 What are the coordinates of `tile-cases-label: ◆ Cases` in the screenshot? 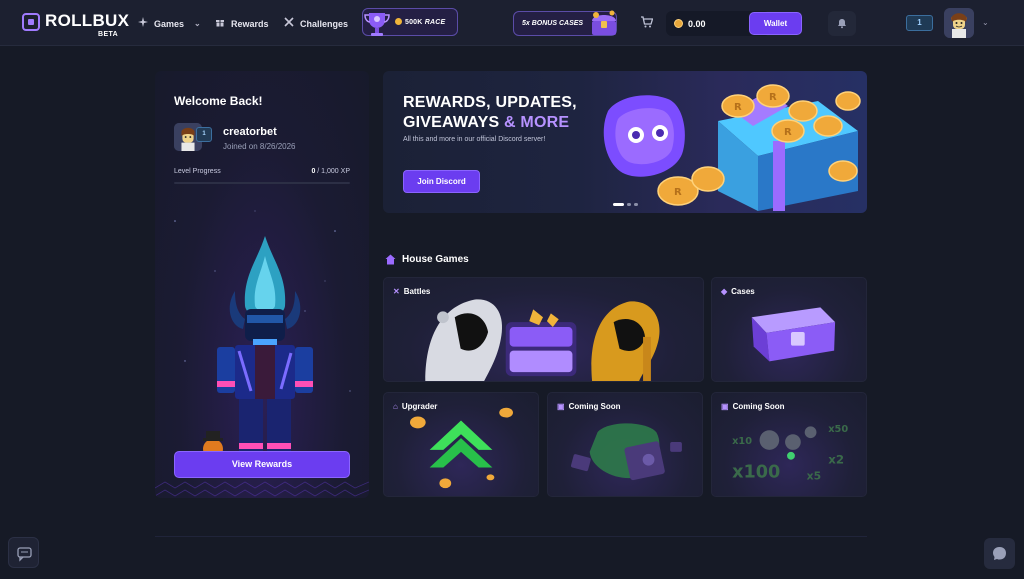 It's located at (738, 291).